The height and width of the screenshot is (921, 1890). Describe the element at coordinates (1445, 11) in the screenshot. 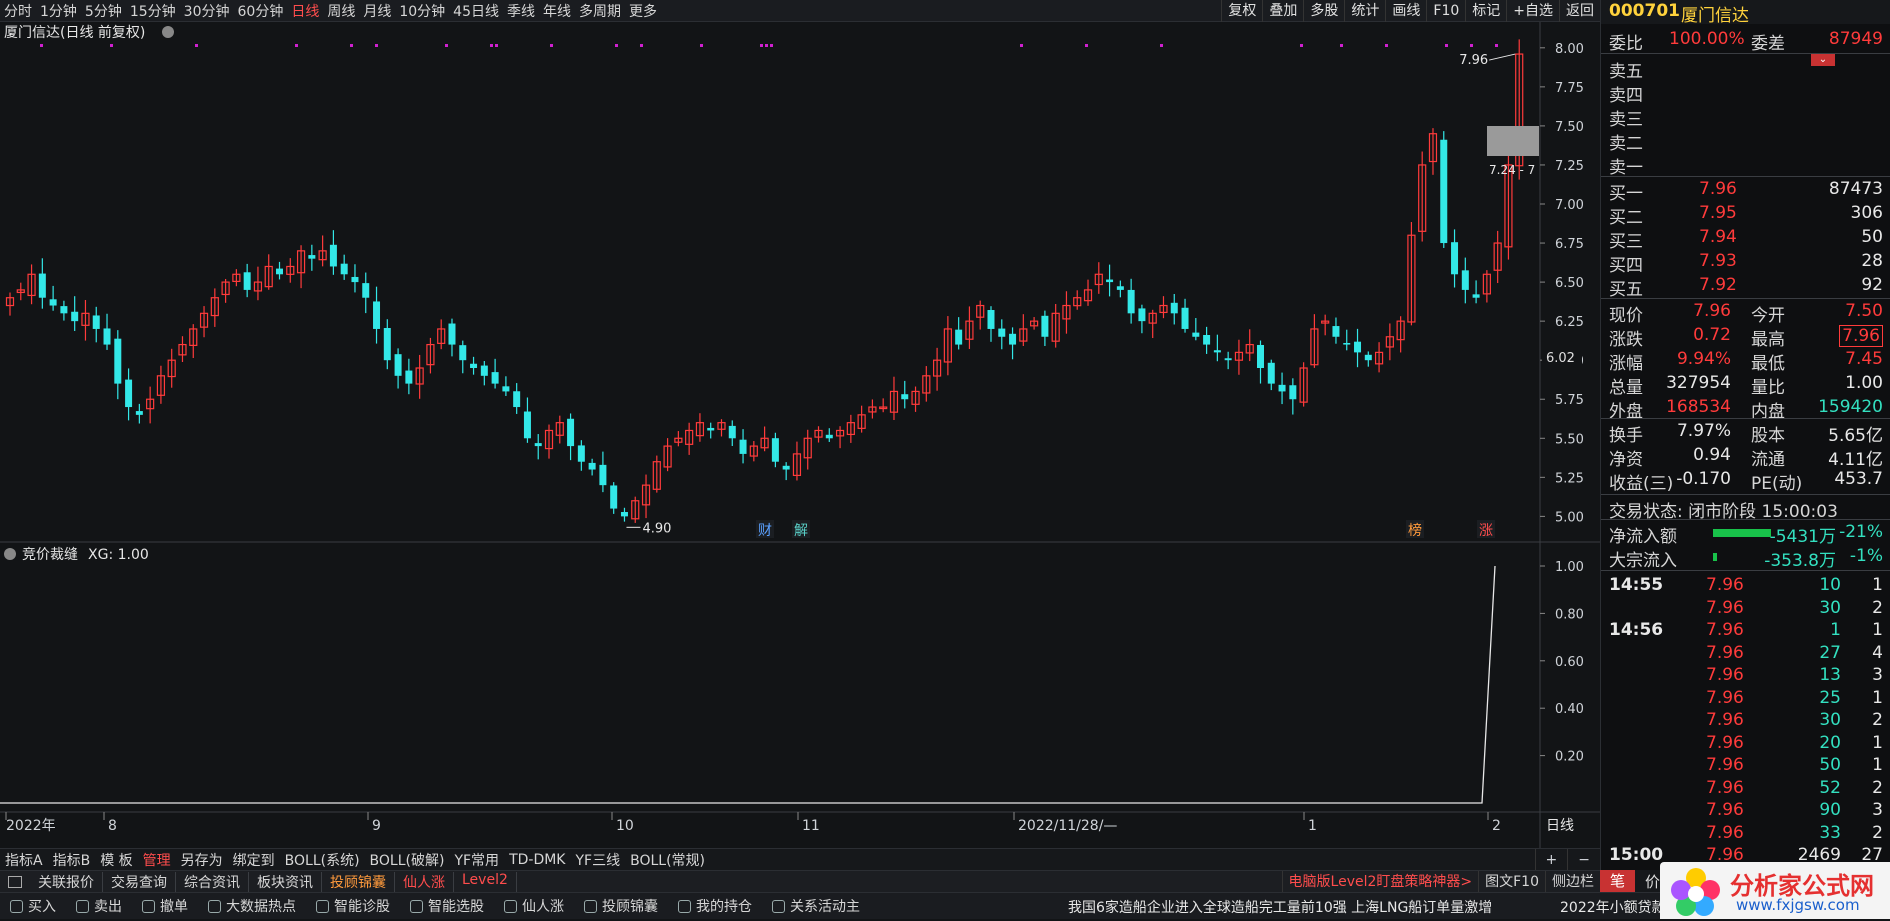

I see `top-tool-5: F10` at that location.